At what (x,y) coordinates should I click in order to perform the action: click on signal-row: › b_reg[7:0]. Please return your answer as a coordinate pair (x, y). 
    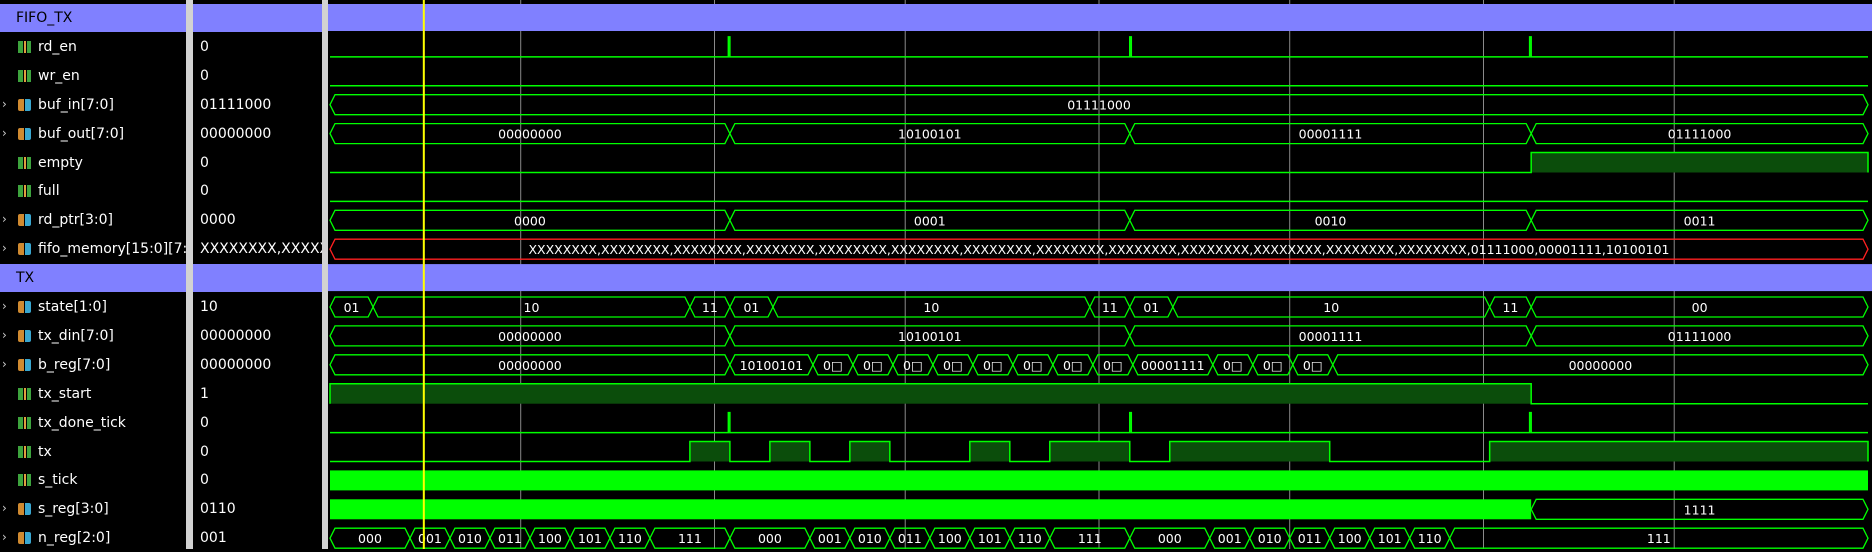
    Looking at the image, I should click on (93, 365).